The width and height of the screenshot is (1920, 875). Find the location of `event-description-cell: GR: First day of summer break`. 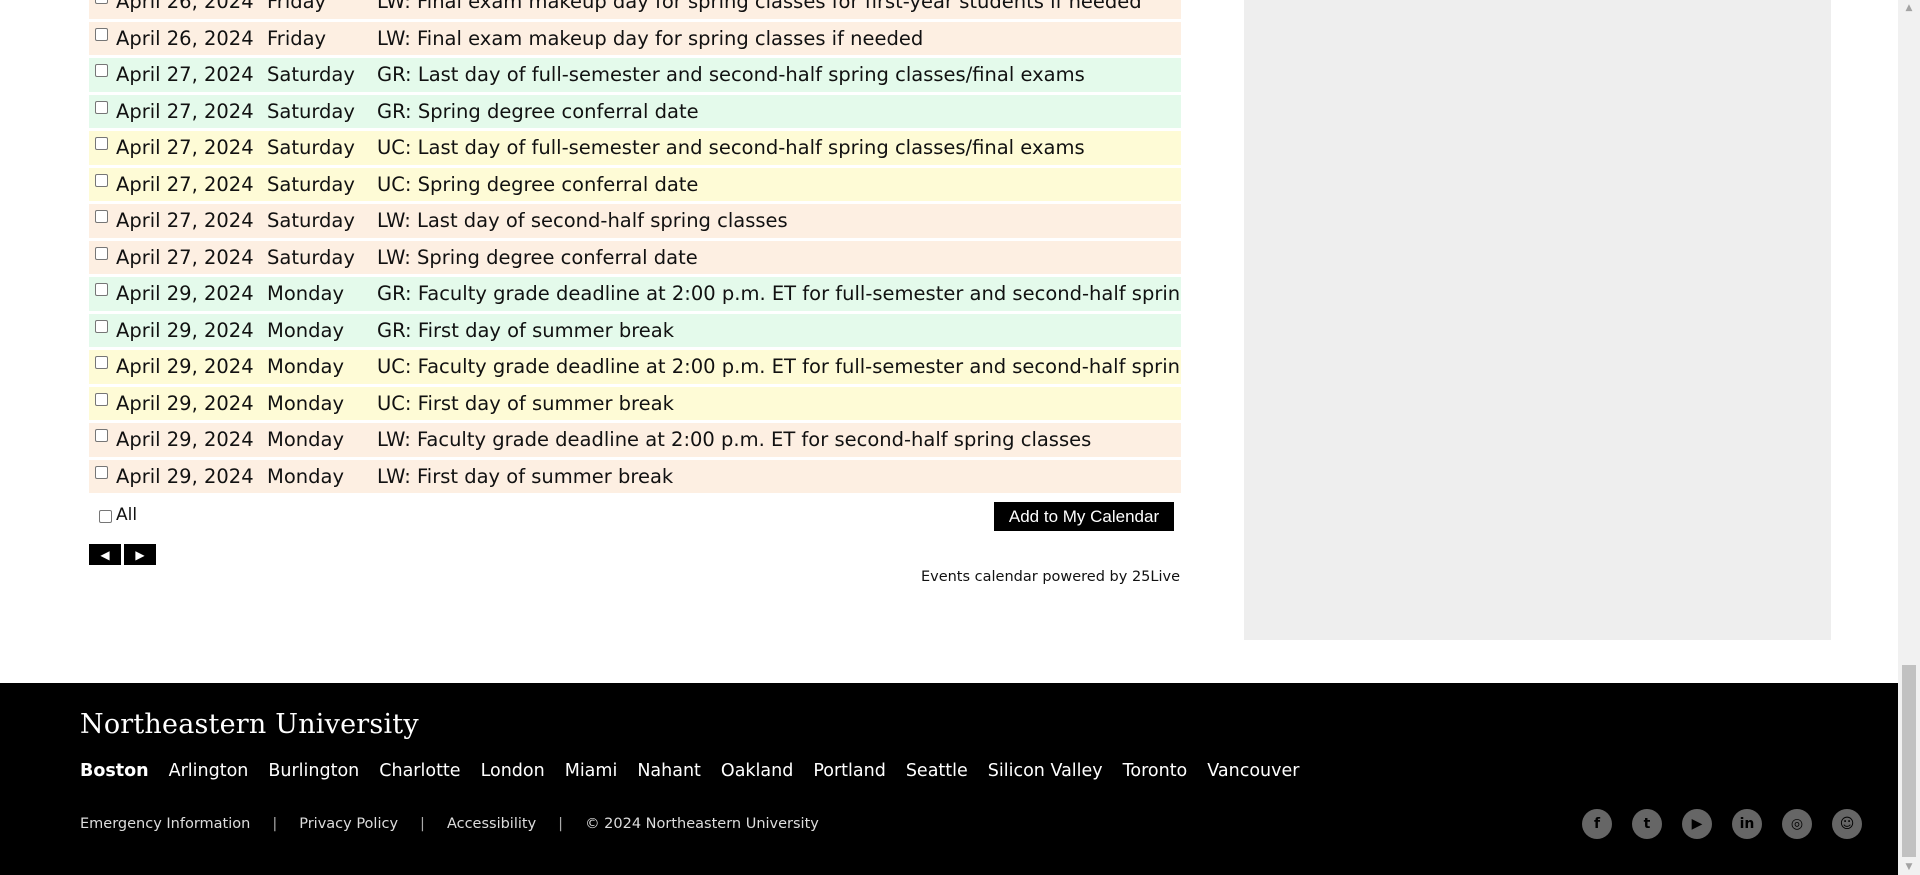

event-description-cell: GR: First day of summer break is located at coordinates (776, 330).